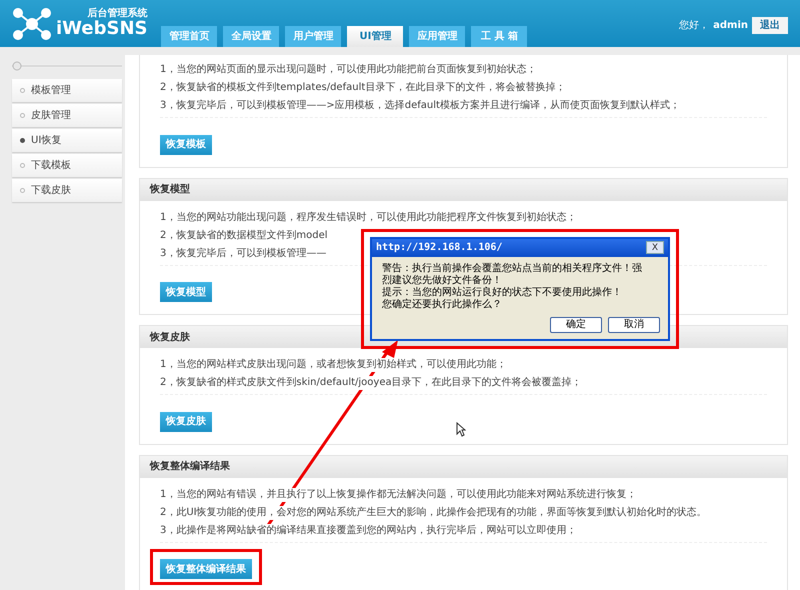 The width and height of the screenshot is (800, 590). Describe the element at coordinates (512, 268) in the screenshot. I see `dialog-message: 警告：执行当前操作会覆盖您站点当前的相关程序文件！强` at that location.